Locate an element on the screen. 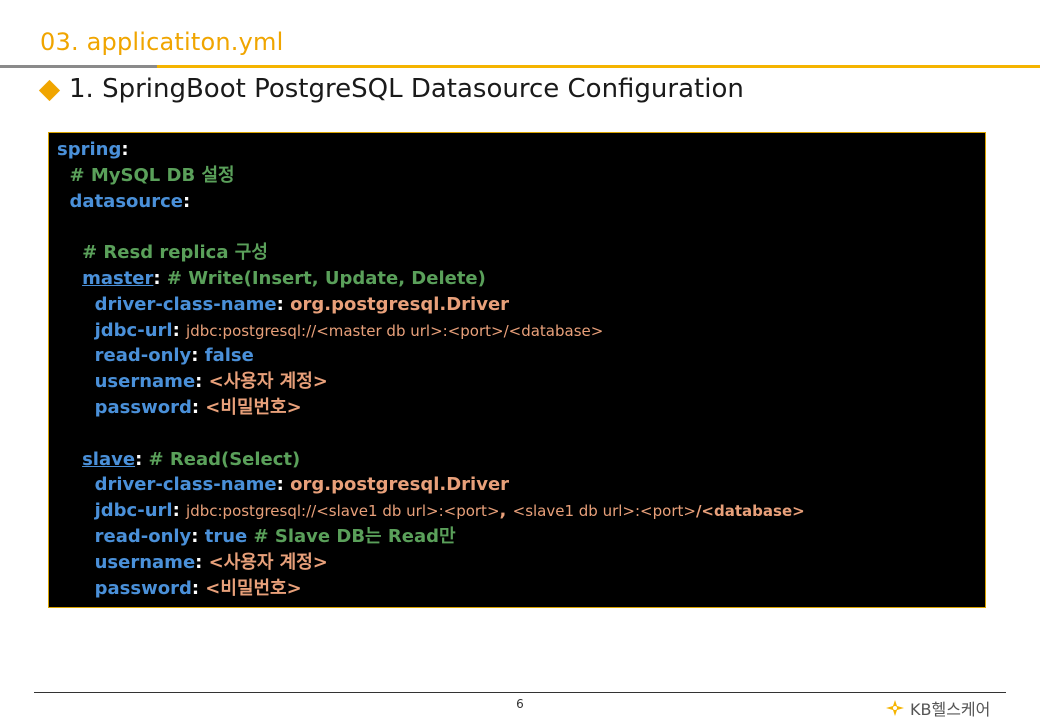 The height and width of the screenshot is (720, 1040). yaml-key: spring is located at coordinates (89, 149).